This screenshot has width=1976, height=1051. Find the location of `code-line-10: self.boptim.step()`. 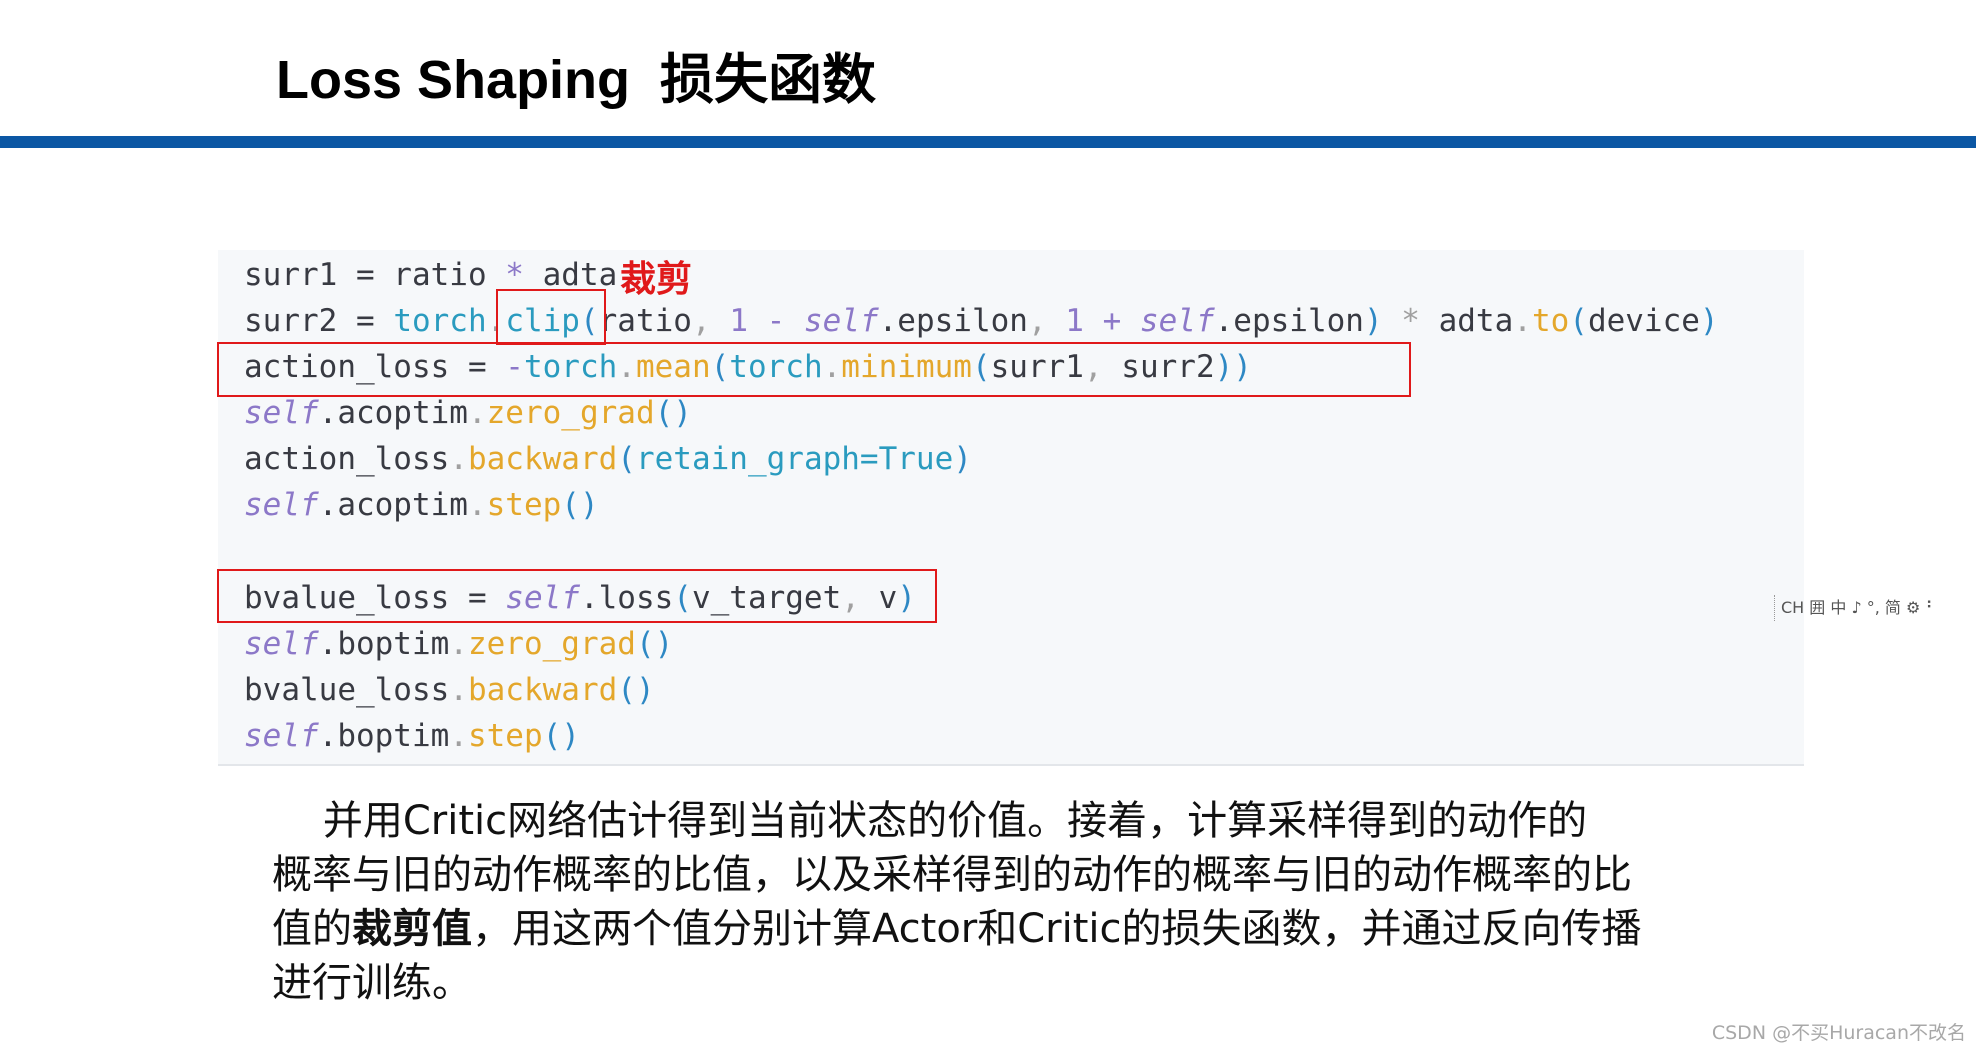

code-line-10: self.boptim.step() is located at coordinates (412, 736).